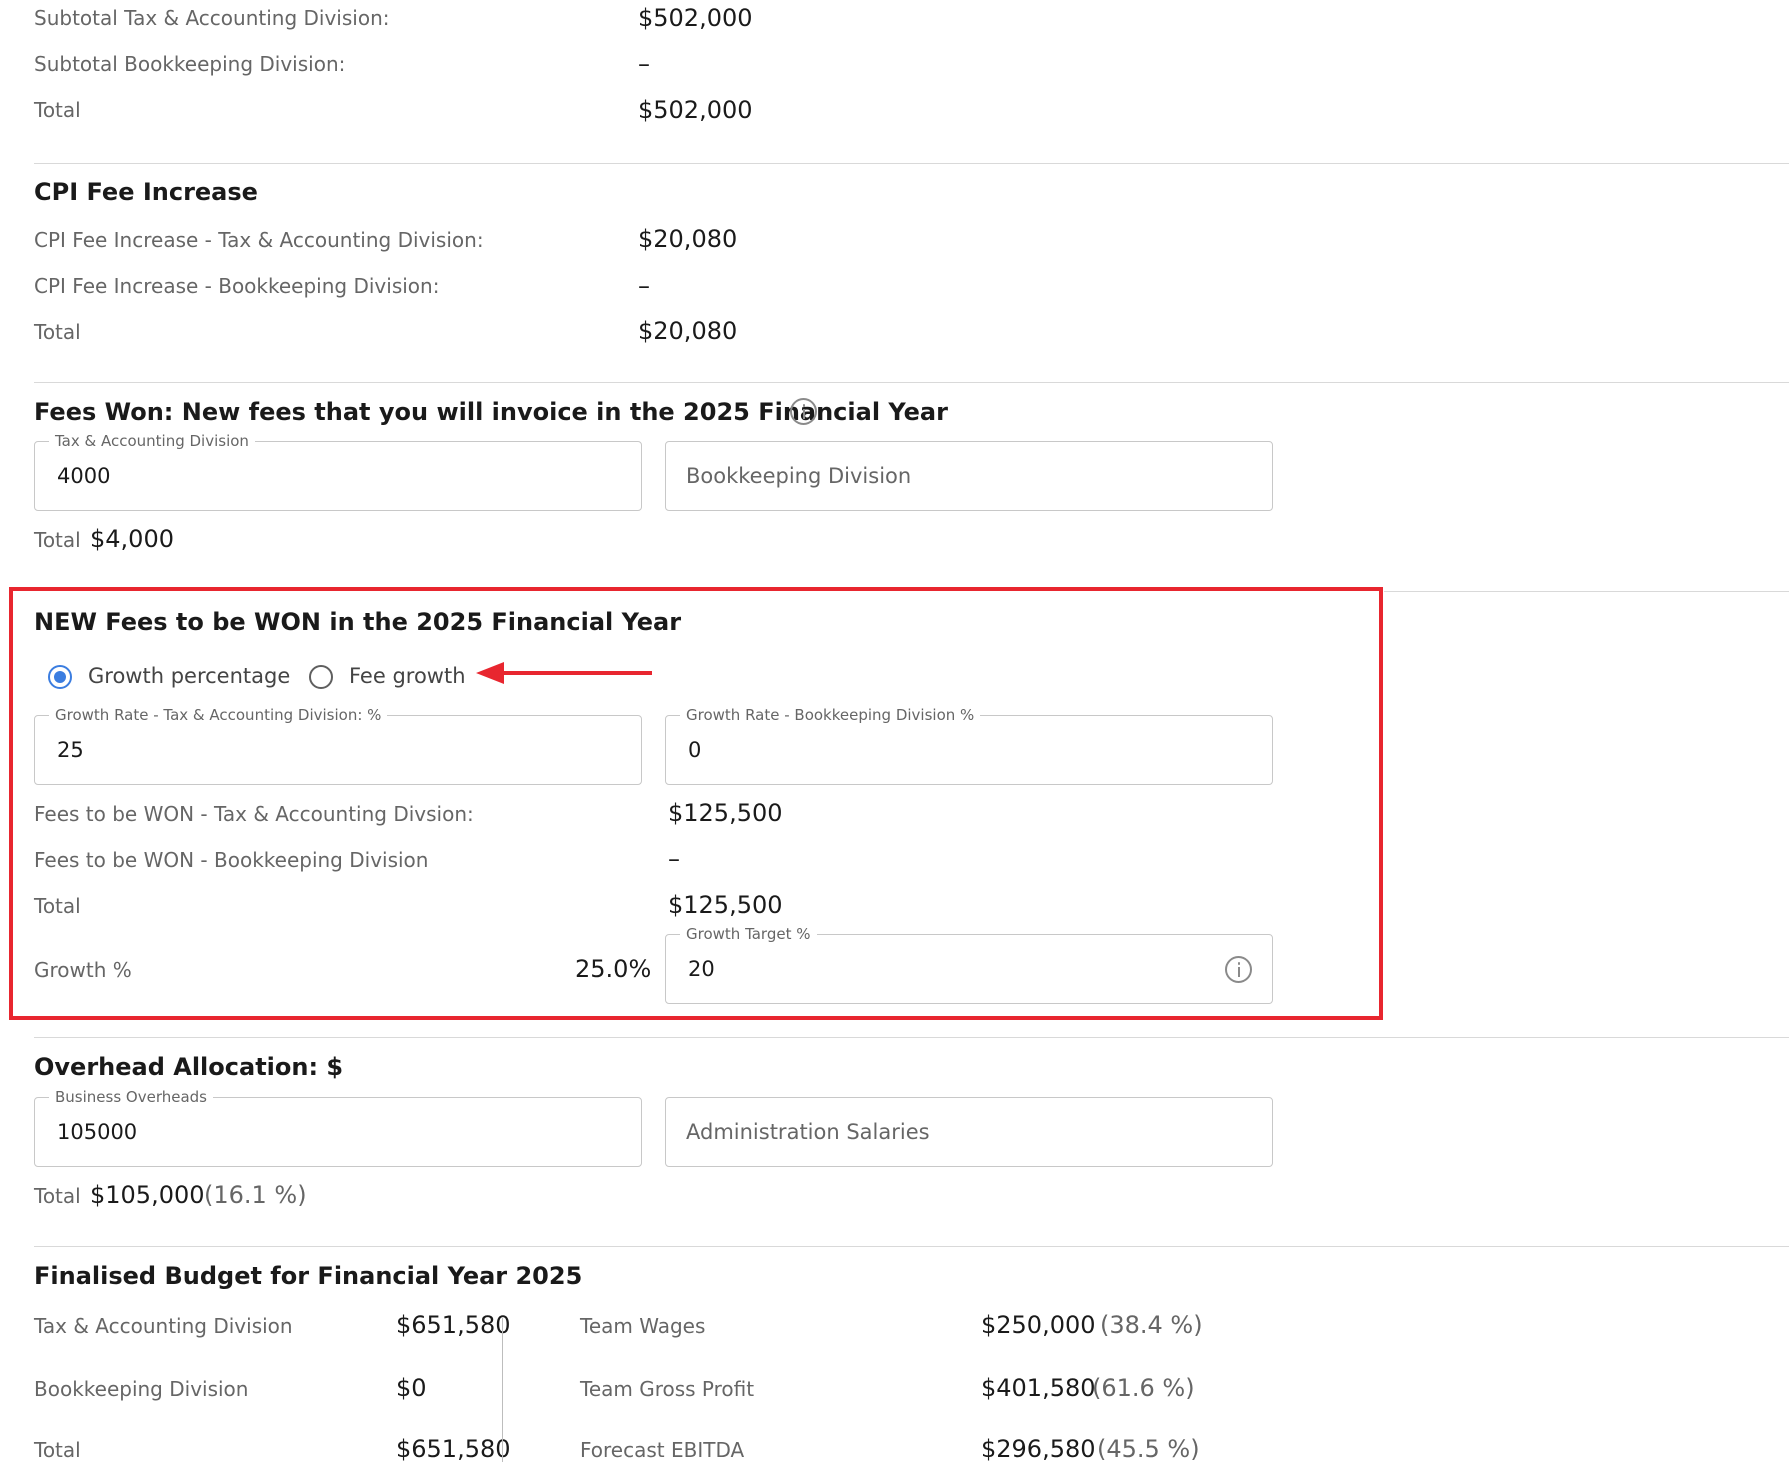  I want to click on subtotal-tax-value: $502,000, so click(695, 18).